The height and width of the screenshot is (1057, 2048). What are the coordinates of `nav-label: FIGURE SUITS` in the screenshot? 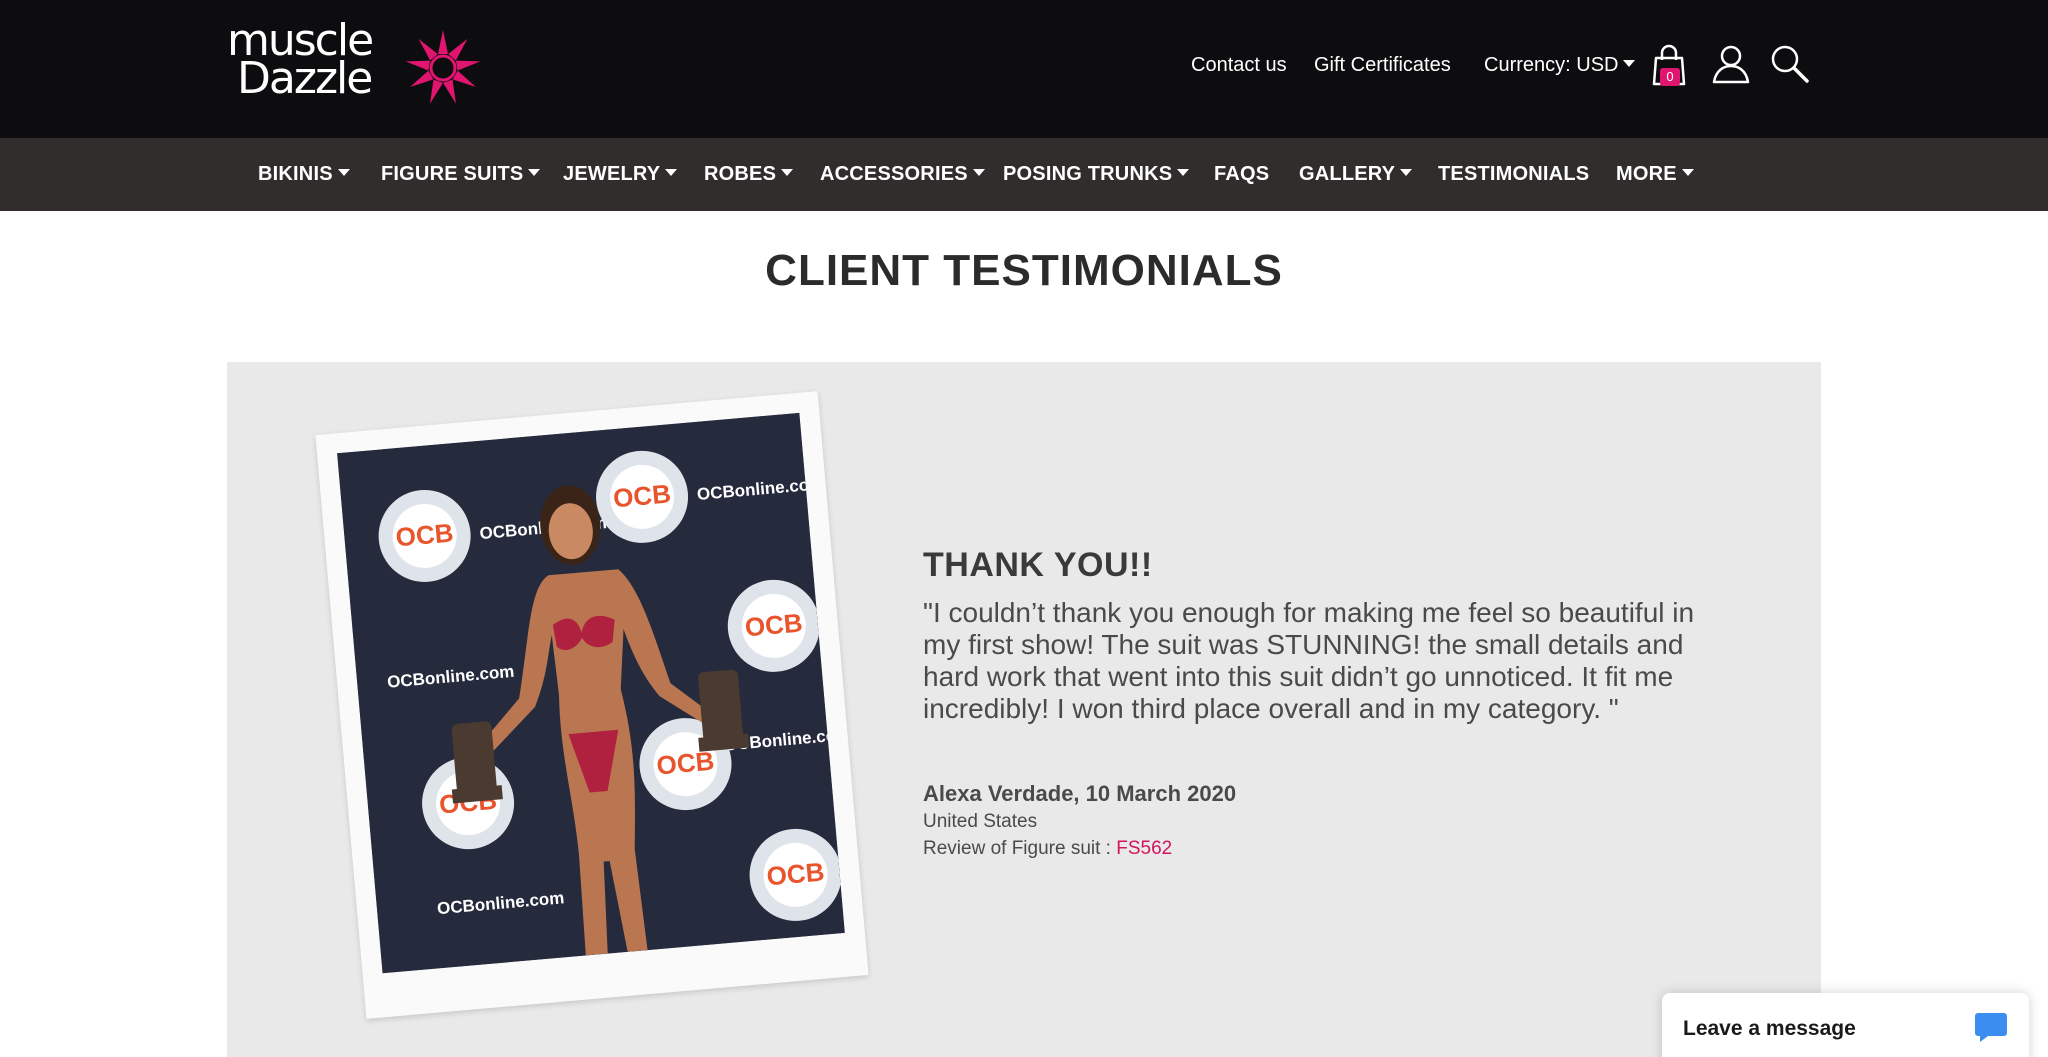 It's located at (452, 174).